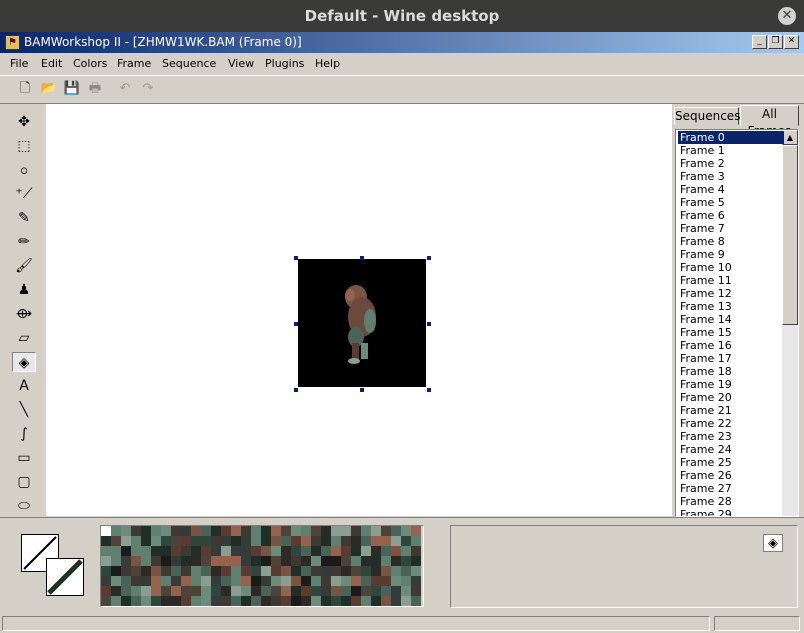  What do you see at coordinates (731, 306) in the screenshot?
I see `frame-list-item: Frame 13` at bounding box center [731, 306].